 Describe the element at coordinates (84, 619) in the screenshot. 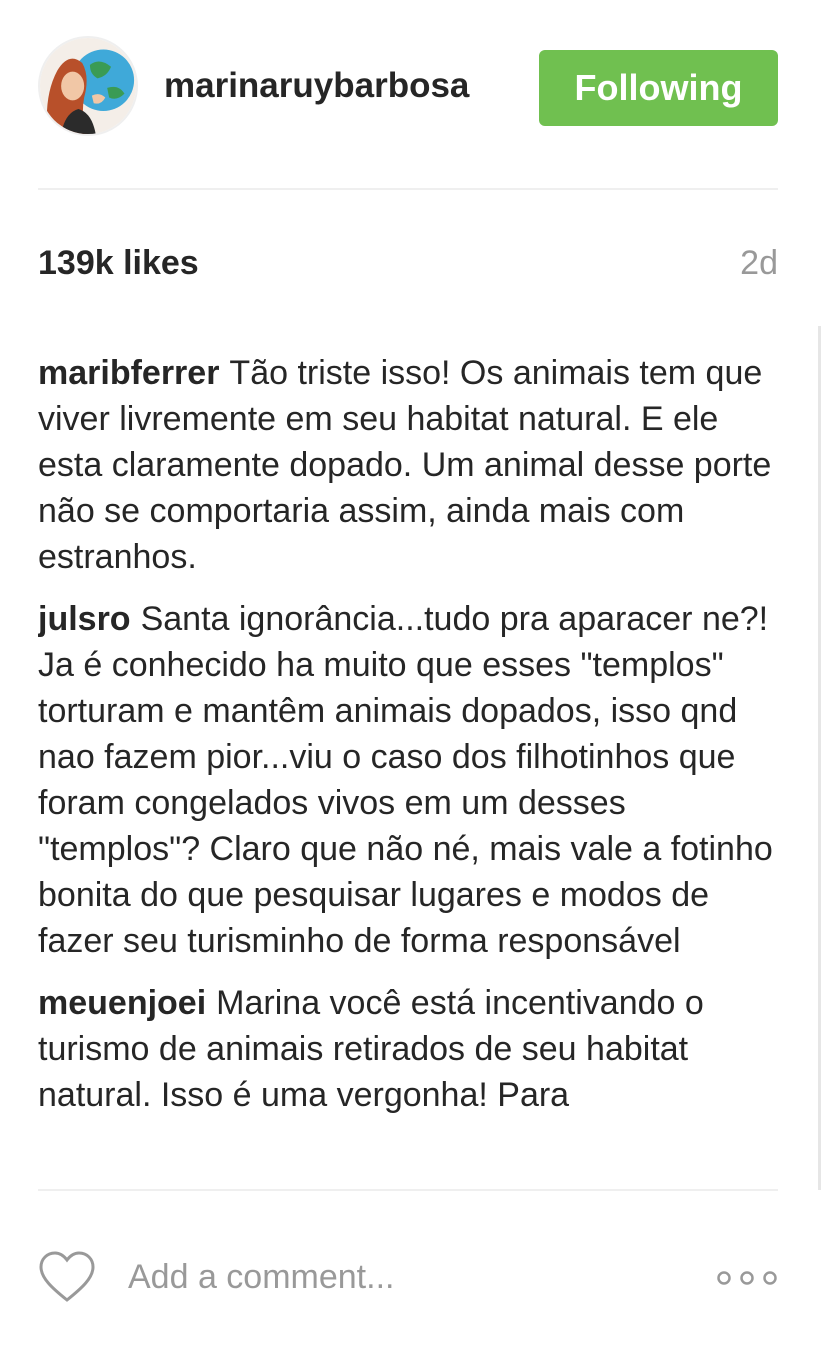

I see `comment-author: julsro` at that location.